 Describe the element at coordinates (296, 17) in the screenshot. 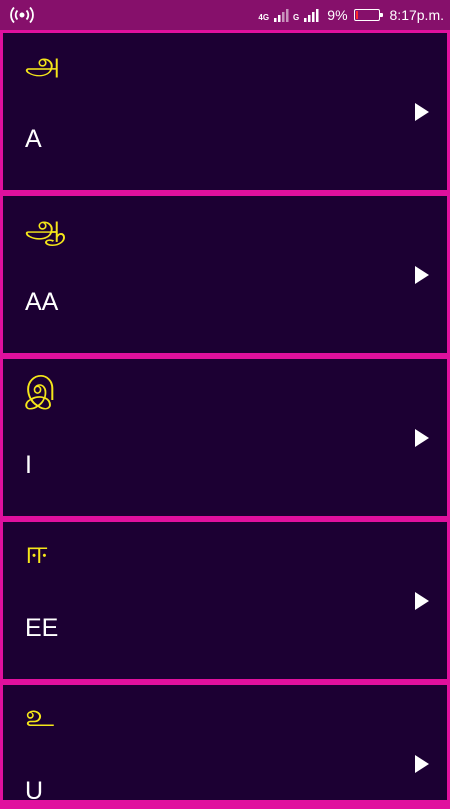

I see `sim2-network-label: G` at that location.